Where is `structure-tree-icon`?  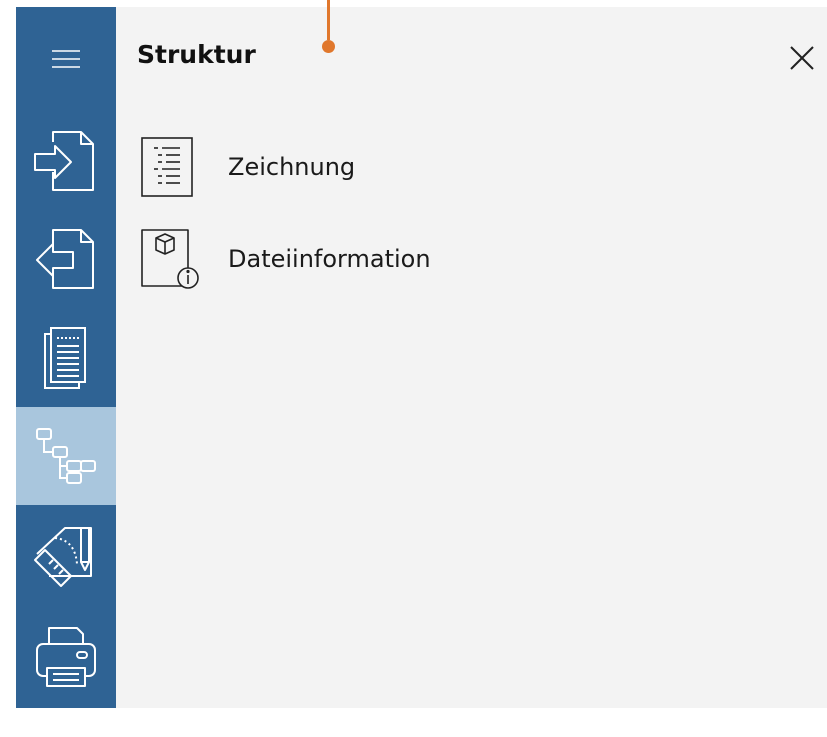
structure-tree-icon is located at coordinates (66, 456).